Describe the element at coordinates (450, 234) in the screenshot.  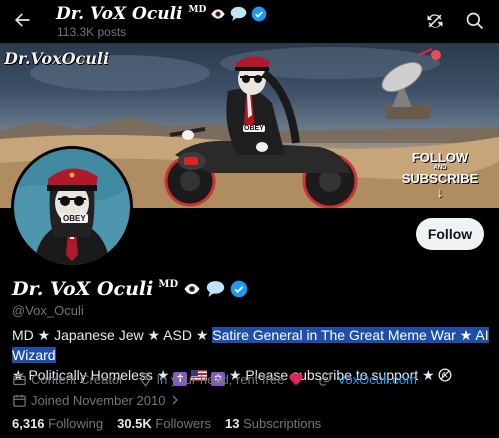
I see `follow-button: Follow` at that location.